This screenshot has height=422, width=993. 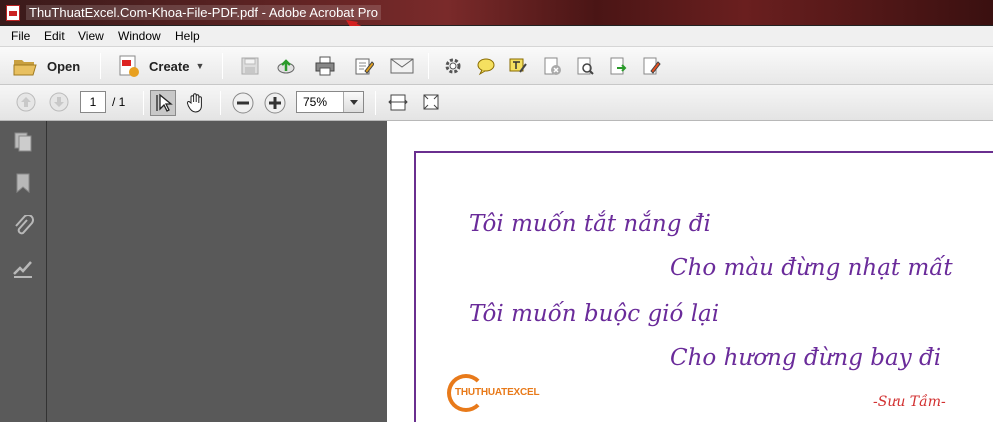 What do you see at coordinates (398, 102) in the screenshot?
I see `fit-page-width-icon` at bounding box center [398, 102].